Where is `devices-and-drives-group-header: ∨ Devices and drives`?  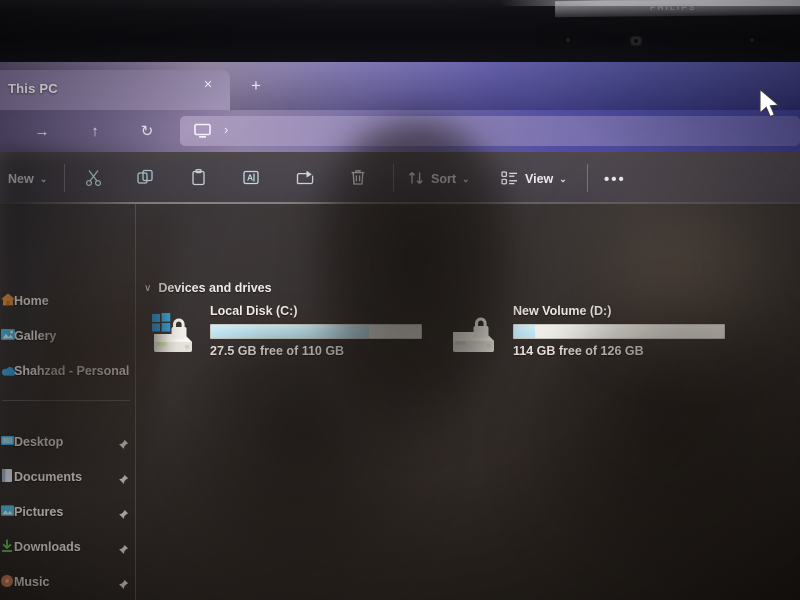 devices-and-drives-group-header: ∨ Devices and drives is located at coordinates (208, 288).